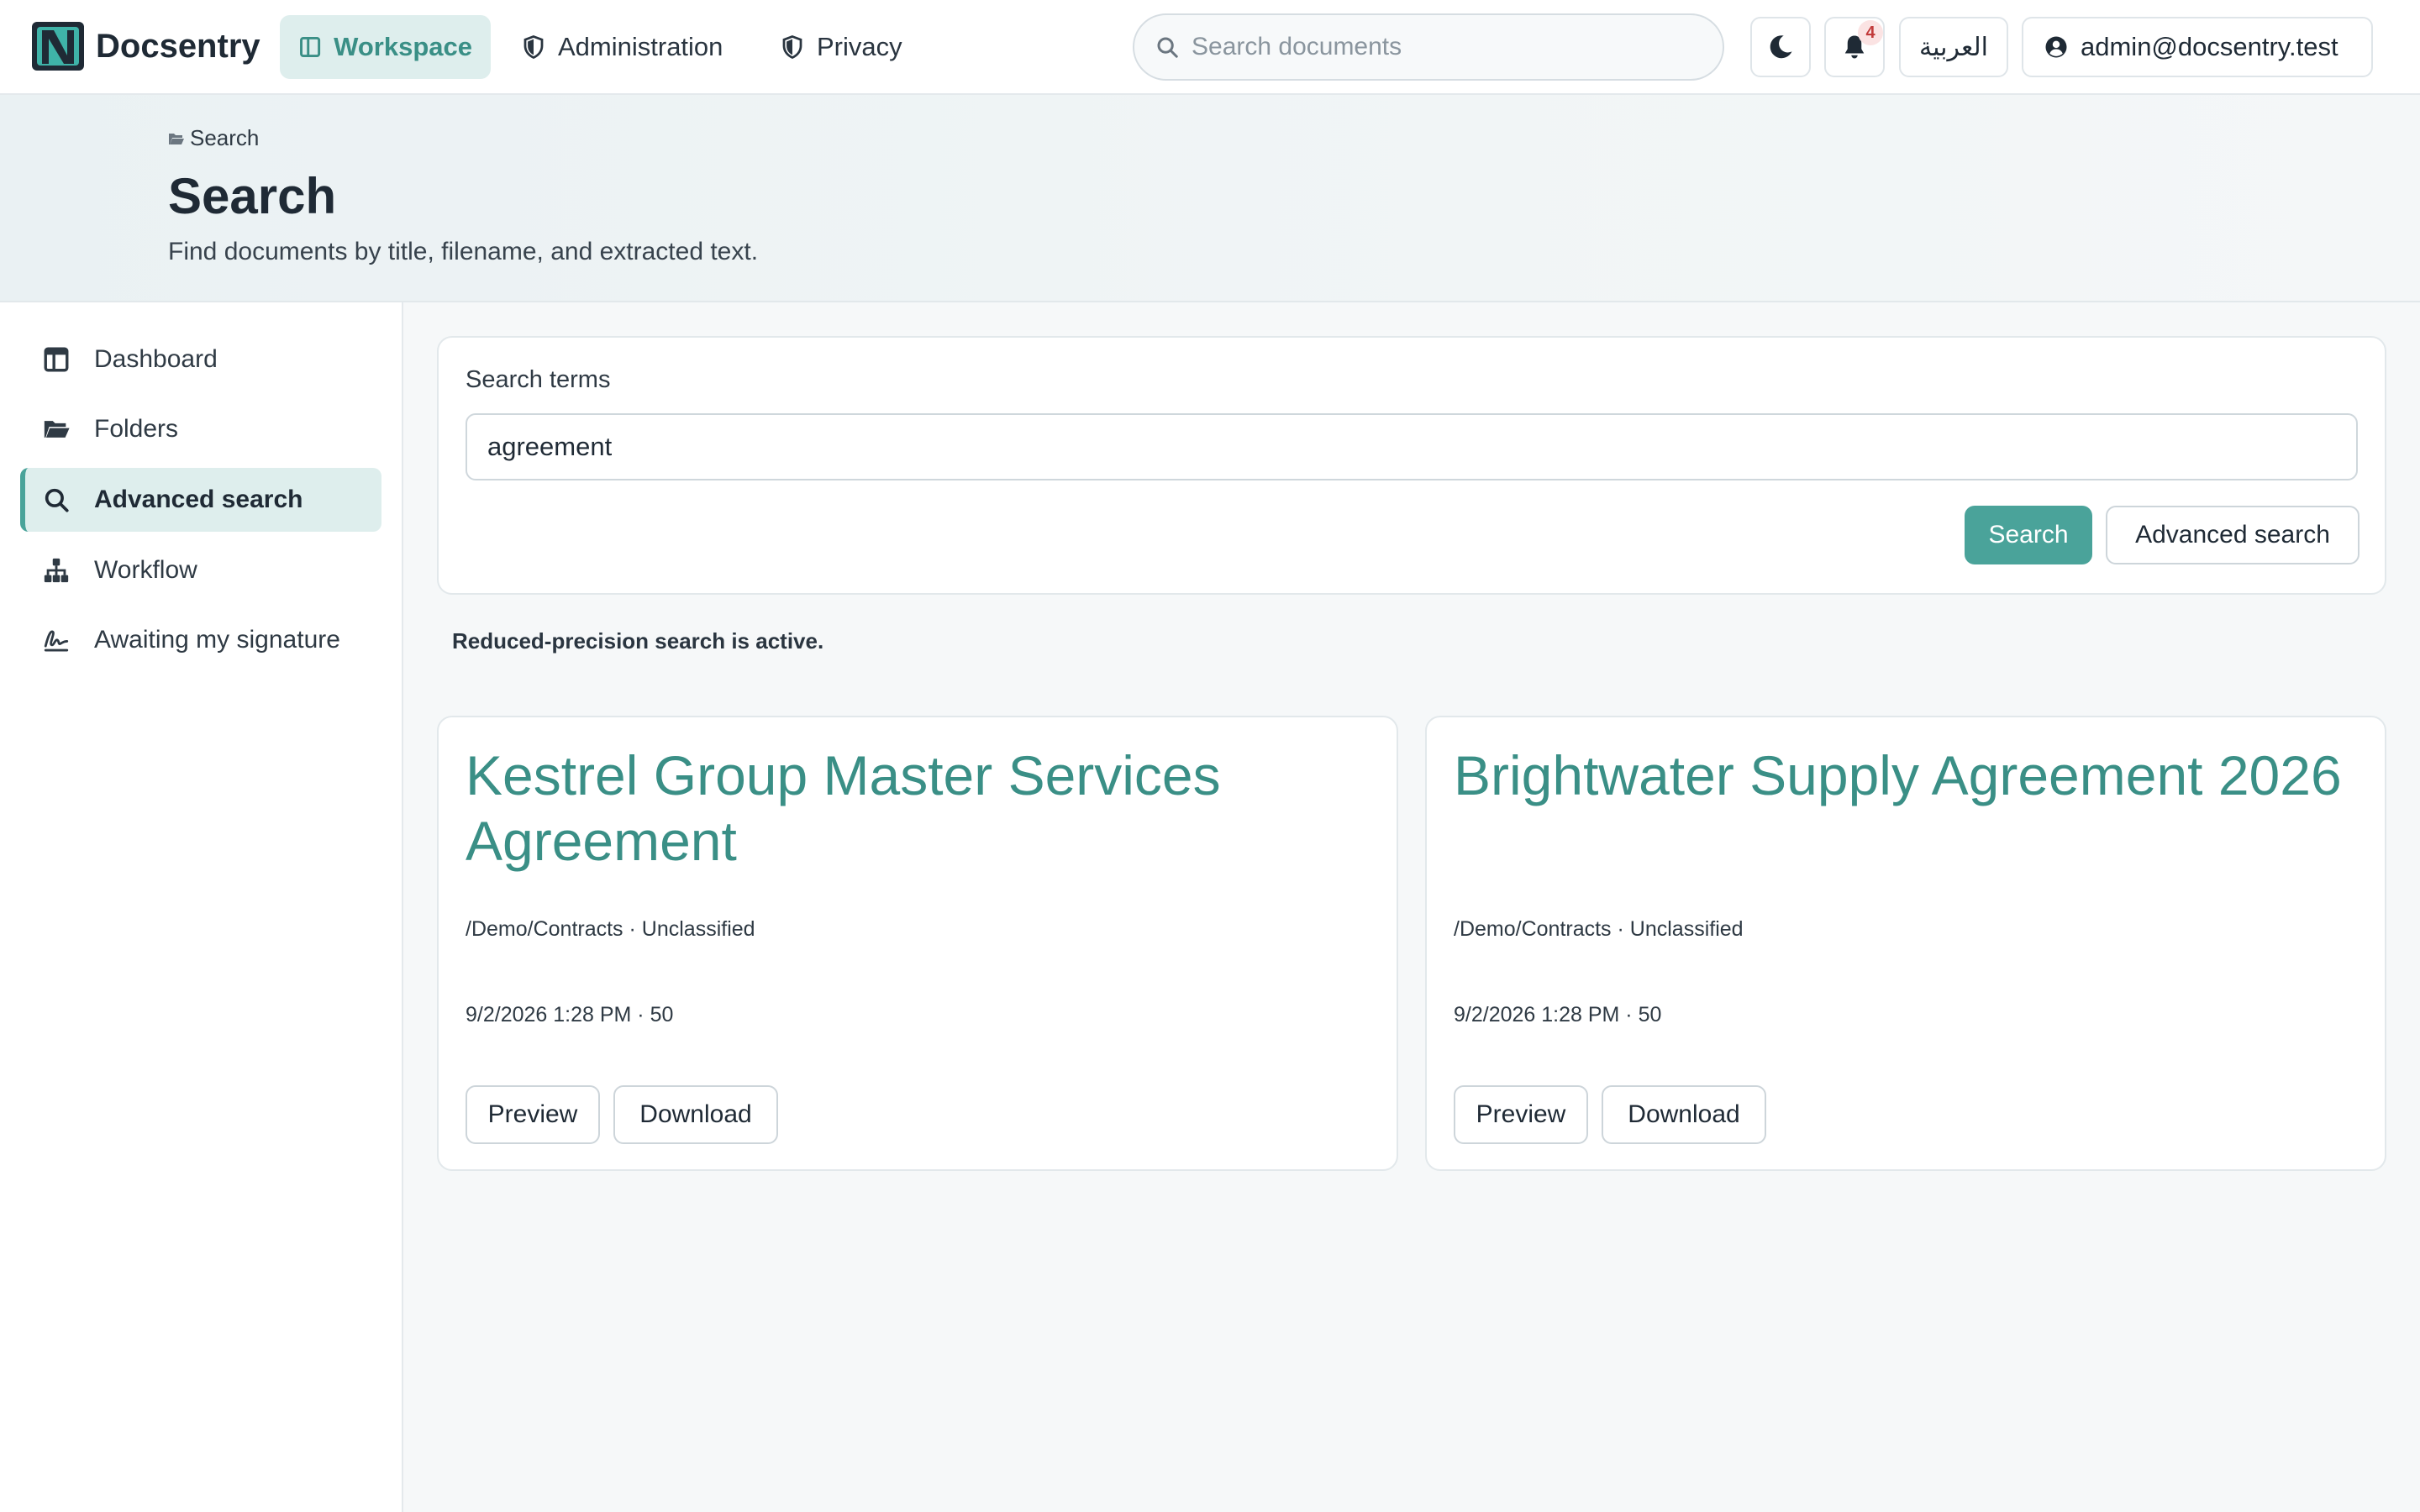 Image resolution: width=2420 pixels, height=1512 pixels. What do you see at coordinates (638, 641) in the screenshot?
I see `search-precision-notice: Reduced-precision search is active.` at bounding box center [638, 641].